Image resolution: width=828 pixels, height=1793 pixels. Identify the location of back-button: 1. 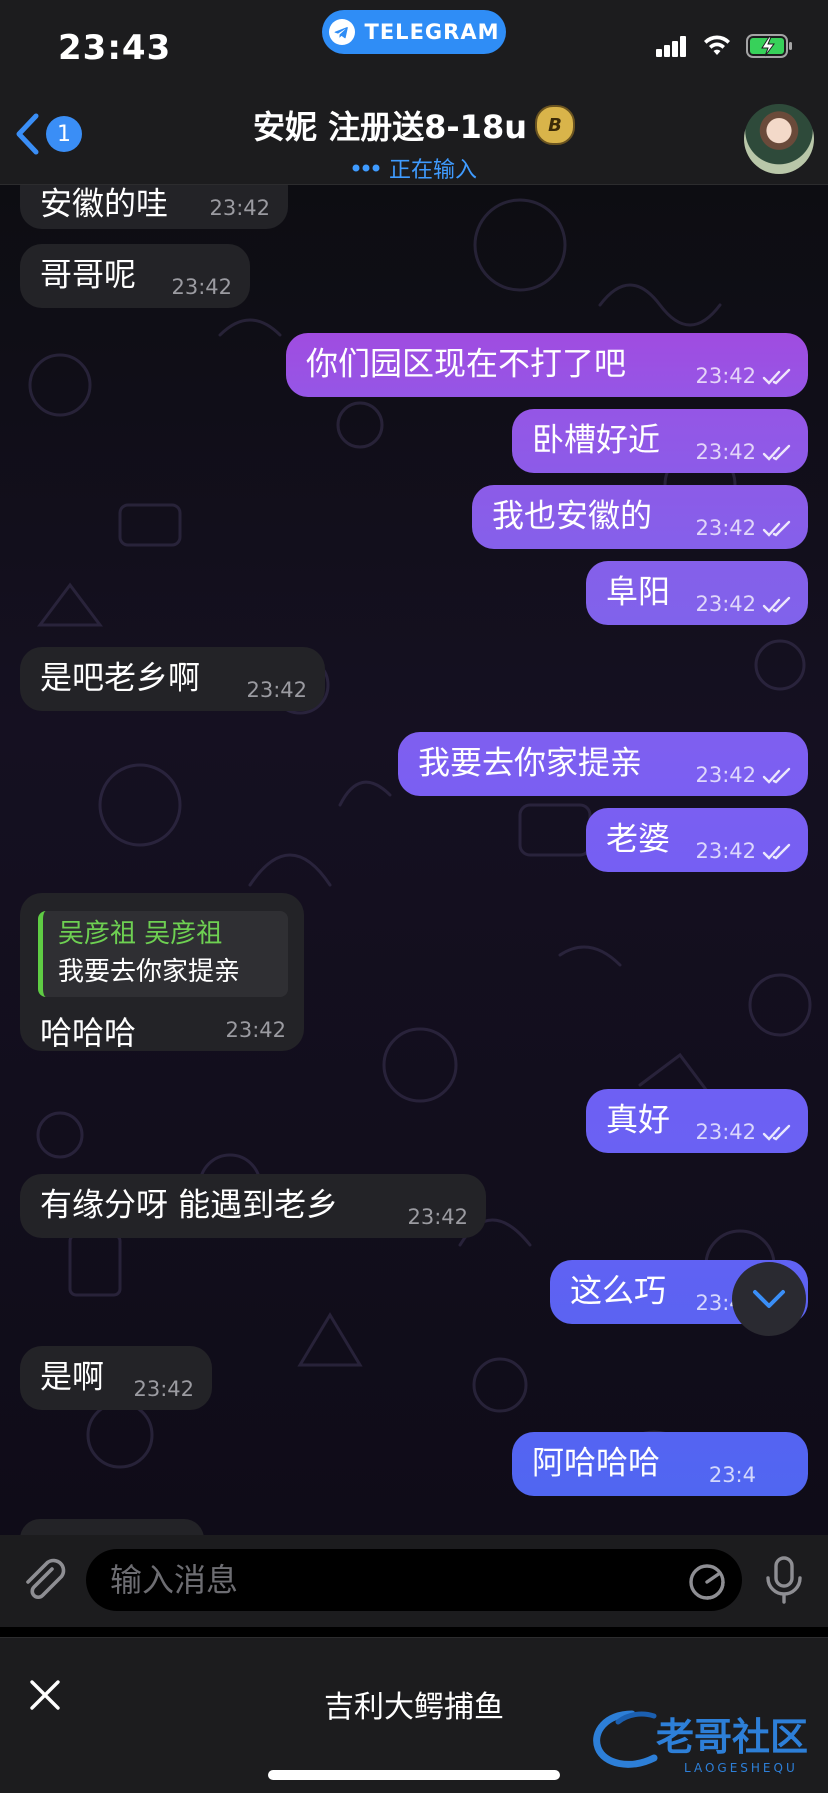
(48, 134).